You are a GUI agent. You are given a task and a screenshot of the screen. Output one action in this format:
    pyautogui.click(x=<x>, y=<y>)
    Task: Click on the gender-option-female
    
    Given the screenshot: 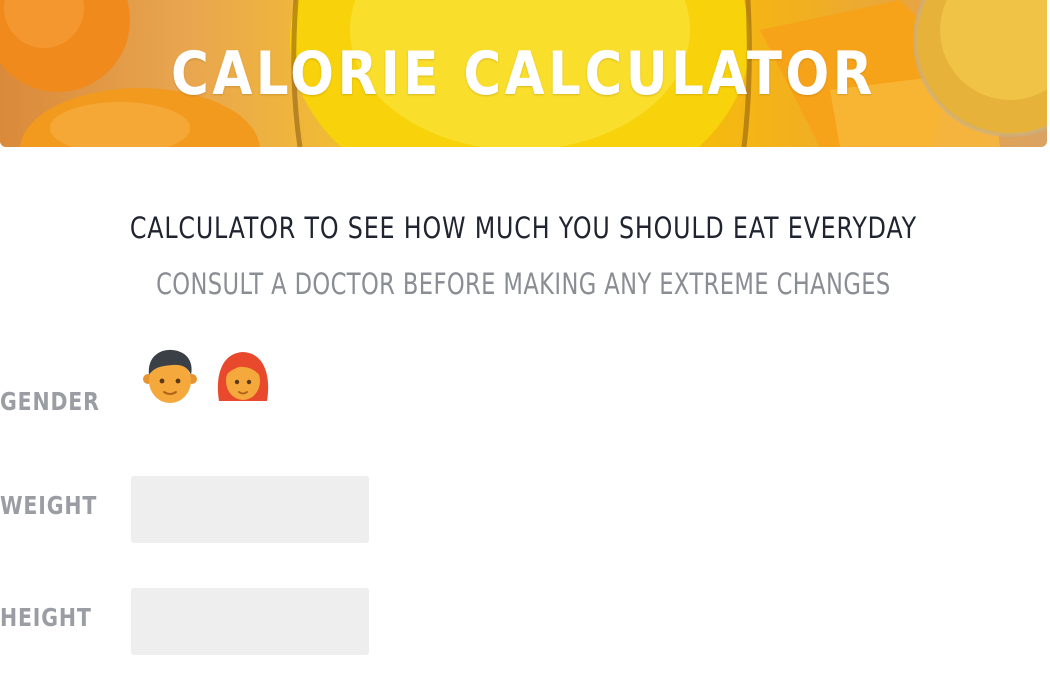 What is the action you would take?
    pyautogui.click(x=243, y=377)
    